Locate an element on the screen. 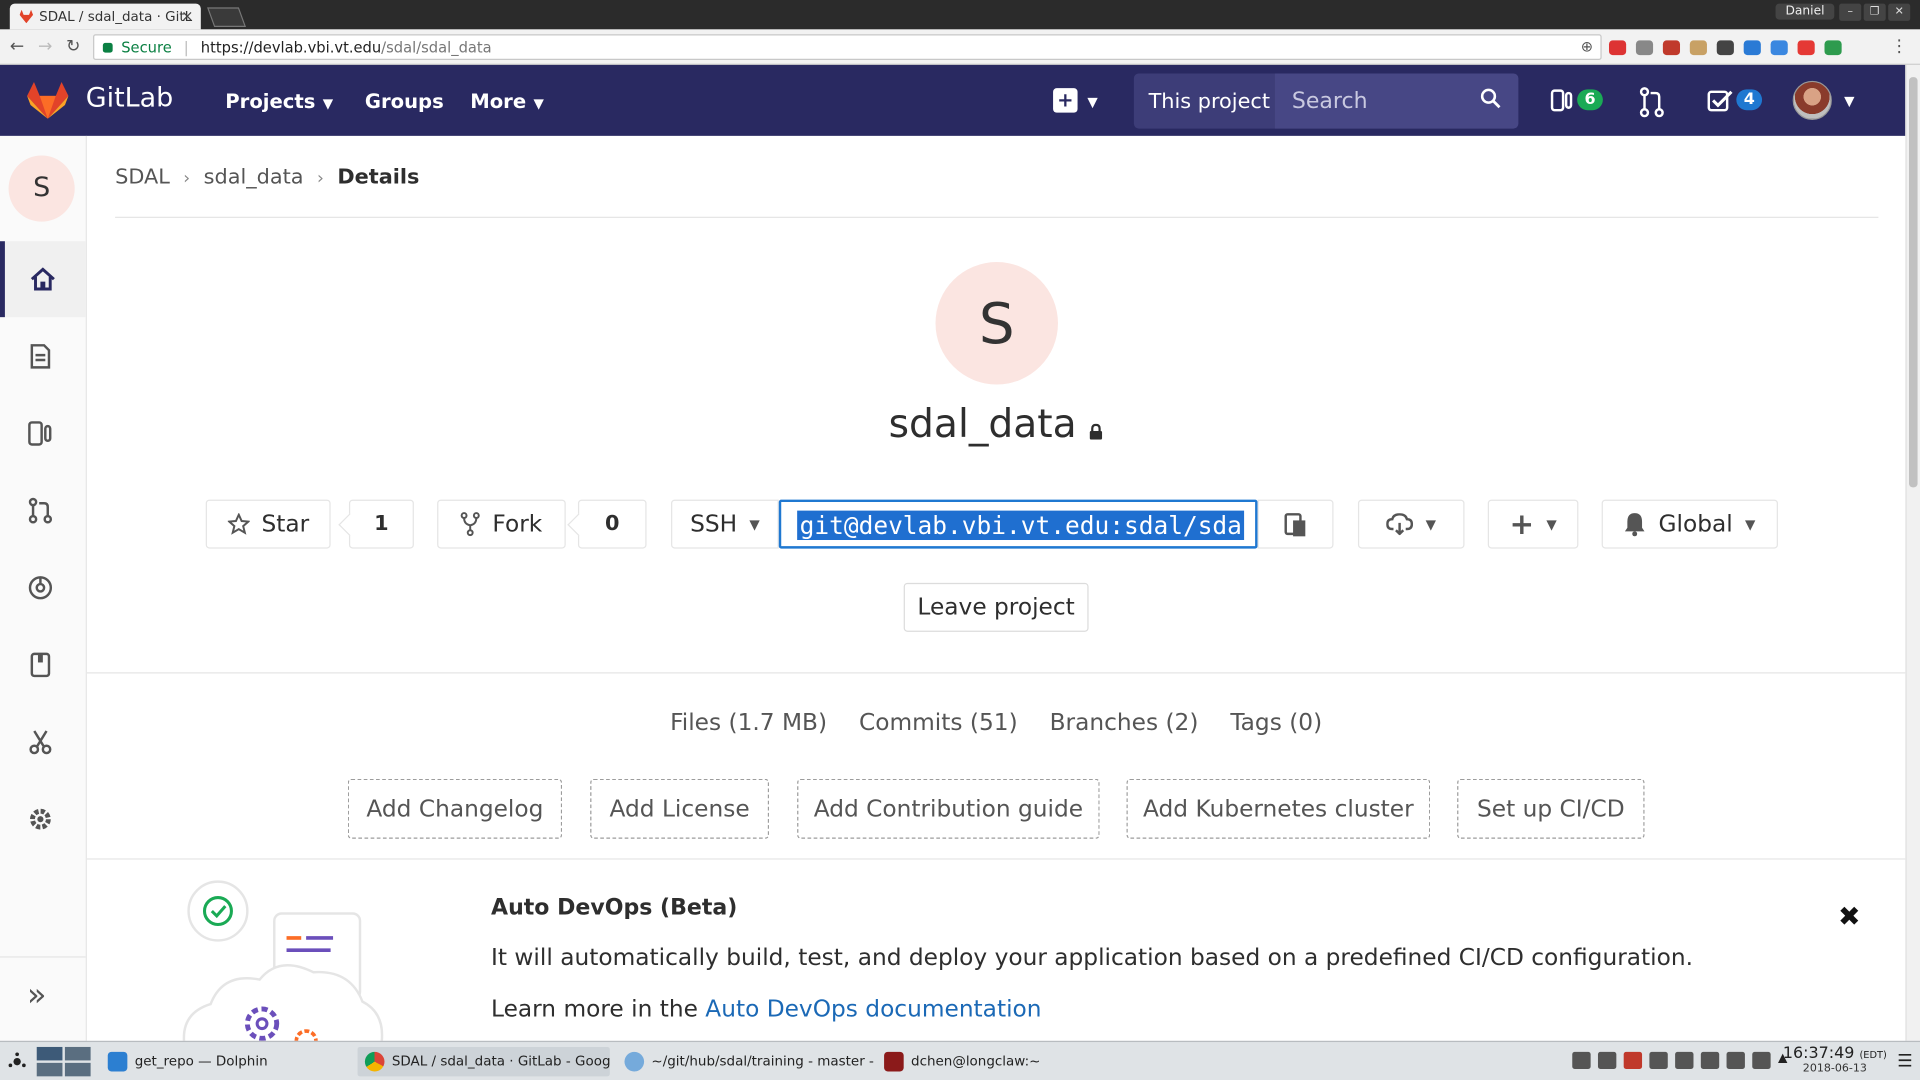  reload-icon: ↻ is located at coordinates (73, 47).